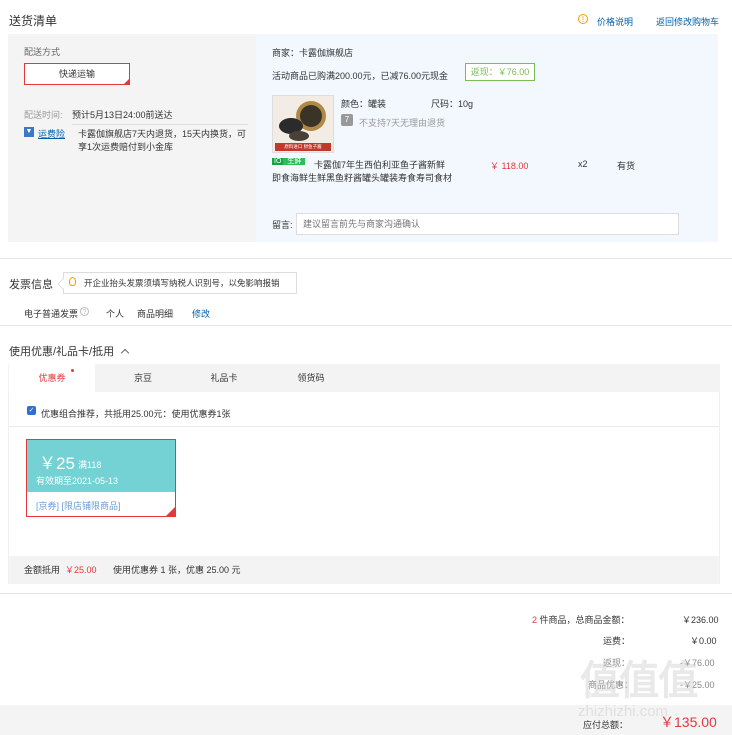 This screenshot has width=732, height=735. I want to click on remark-input, so click(487, 224).